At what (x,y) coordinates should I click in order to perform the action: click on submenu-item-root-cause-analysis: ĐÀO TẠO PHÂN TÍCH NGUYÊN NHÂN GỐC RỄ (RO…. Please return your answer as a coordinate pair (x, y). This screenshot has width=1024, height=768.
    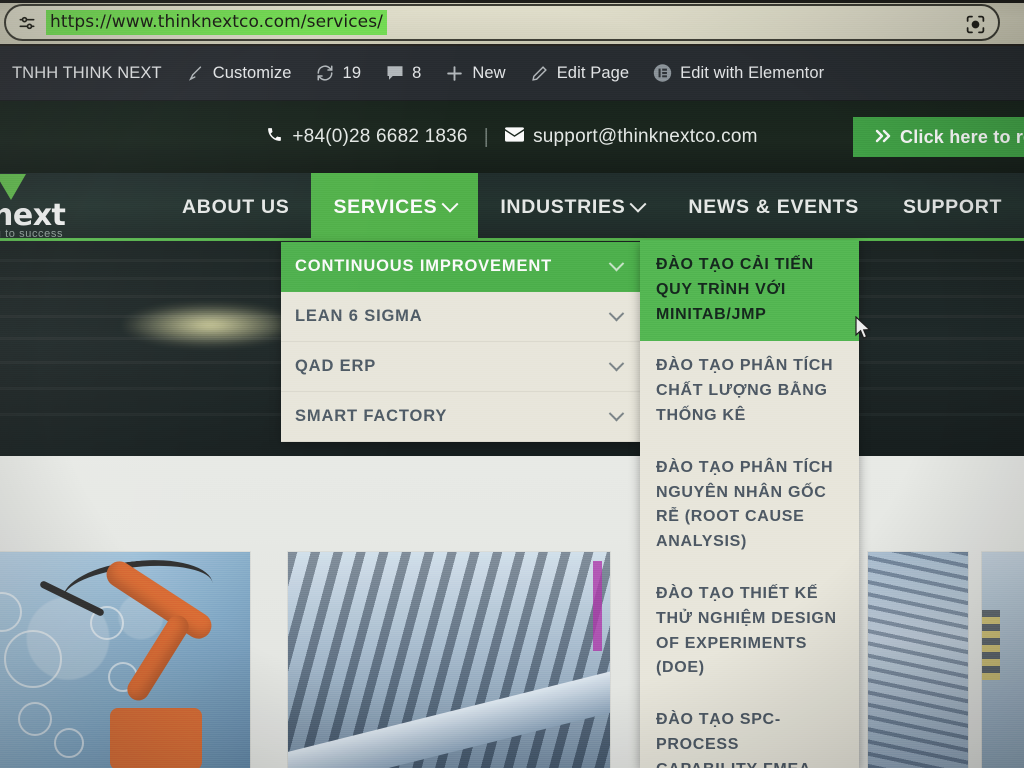
    Looking at the image, I should click on (749, 506).